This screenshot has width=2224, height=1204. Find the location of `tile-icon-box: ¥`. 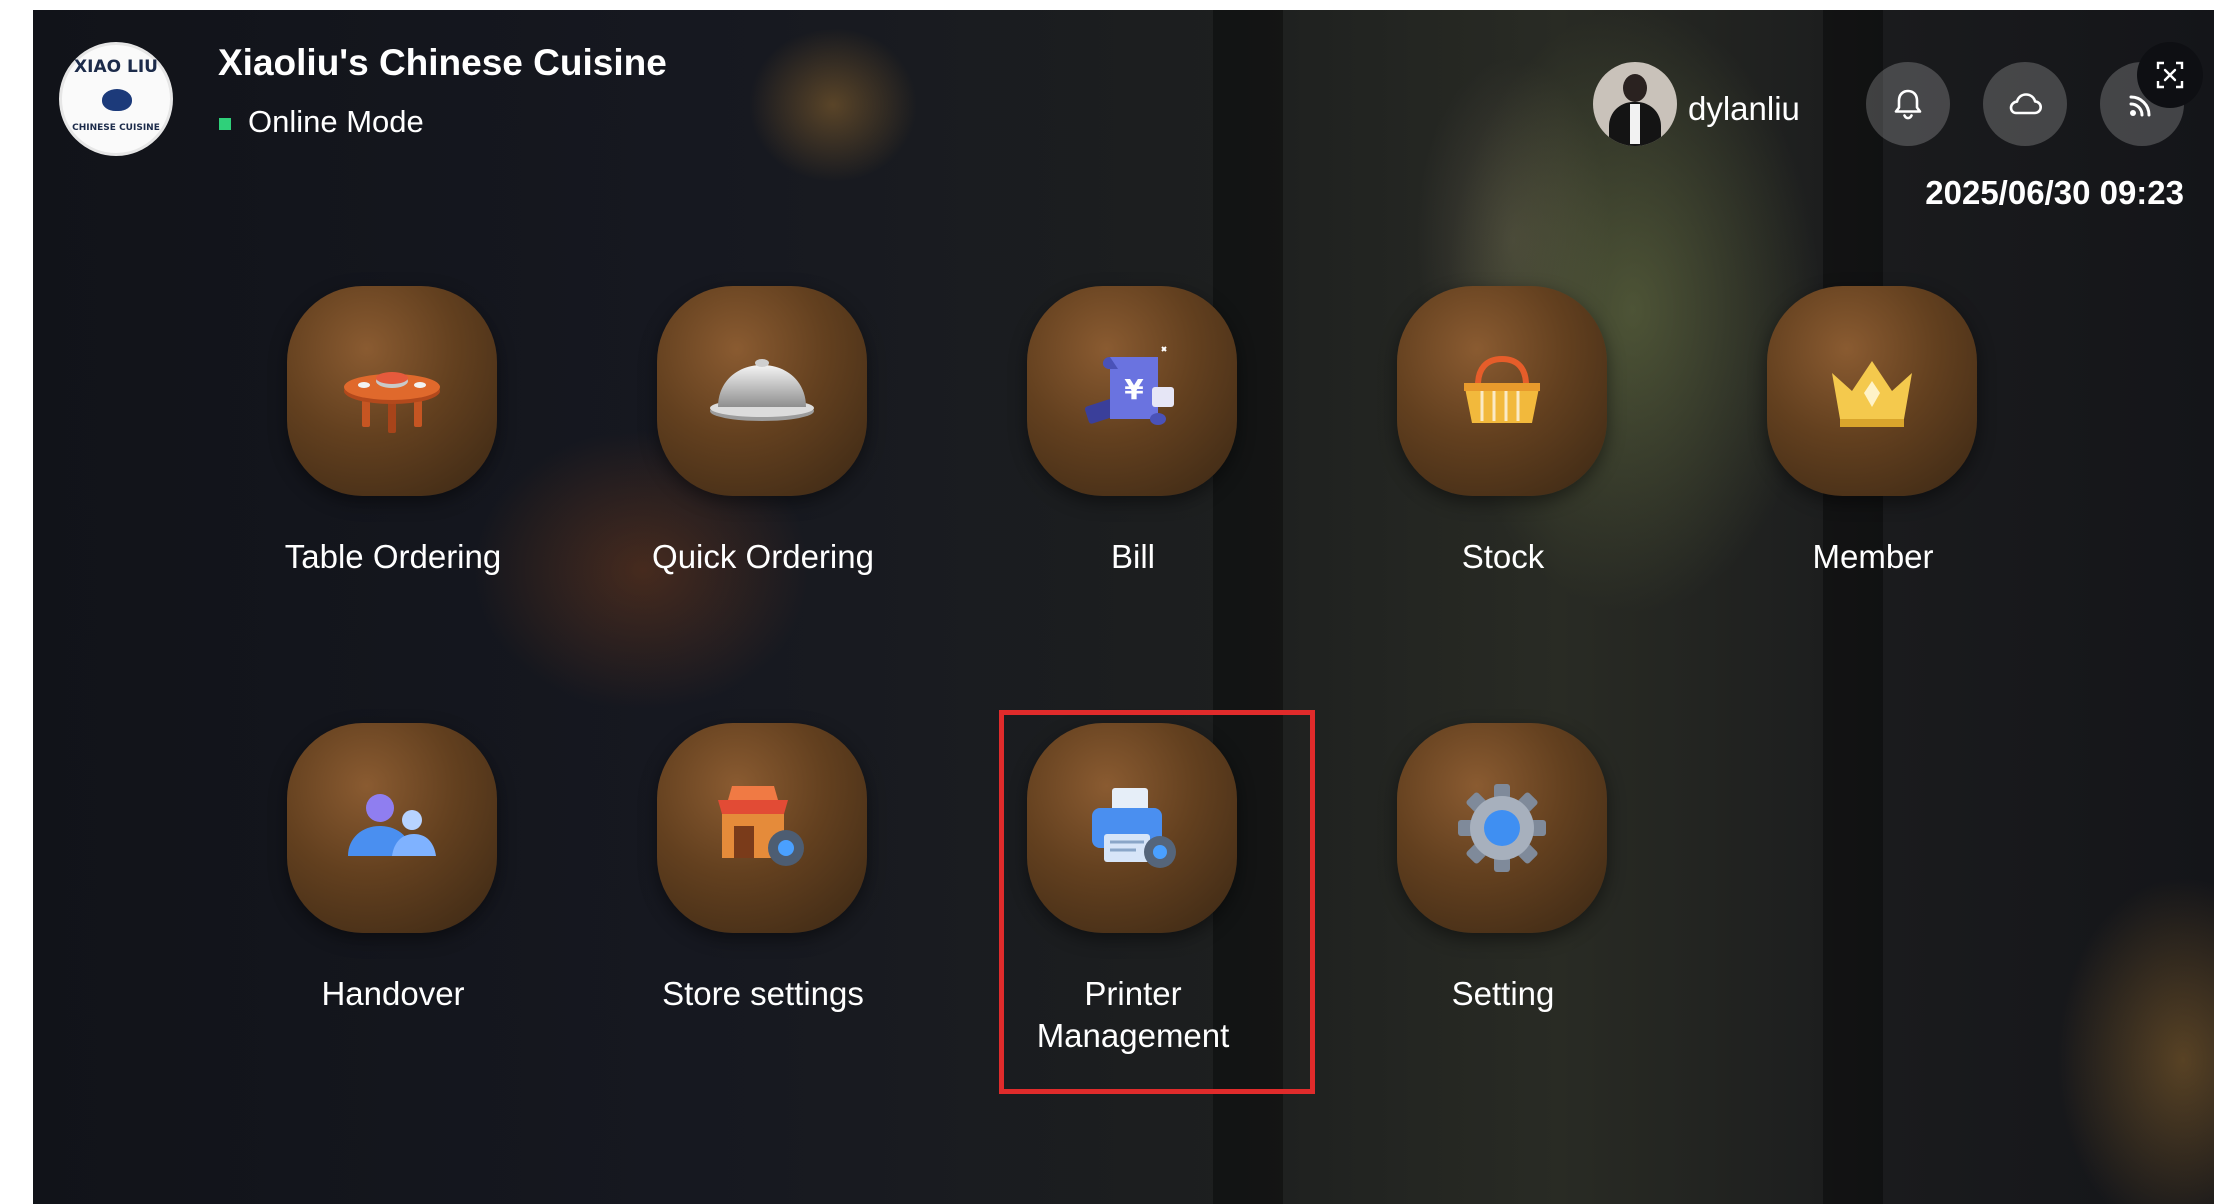

tile-icon-box: ¥ is located at coordinates (1132, 391).